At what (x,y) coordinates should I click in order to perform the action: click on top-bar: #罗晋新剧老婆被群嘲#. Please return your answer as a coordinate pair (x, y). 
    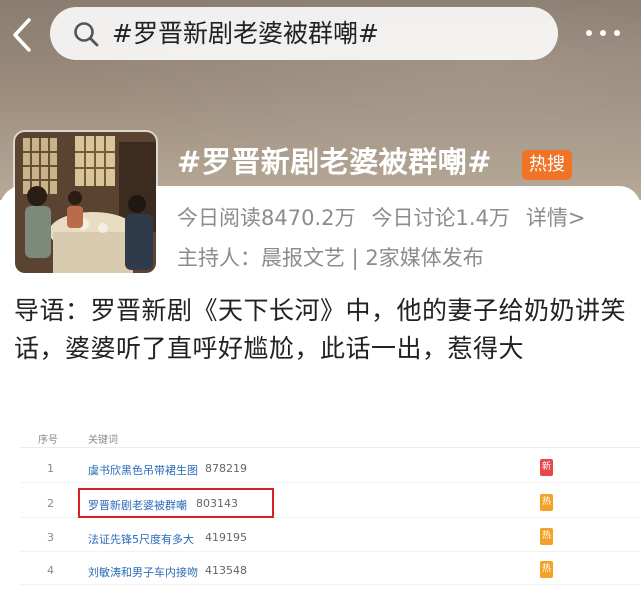
    Looking at the image, I should click on (320, 35).